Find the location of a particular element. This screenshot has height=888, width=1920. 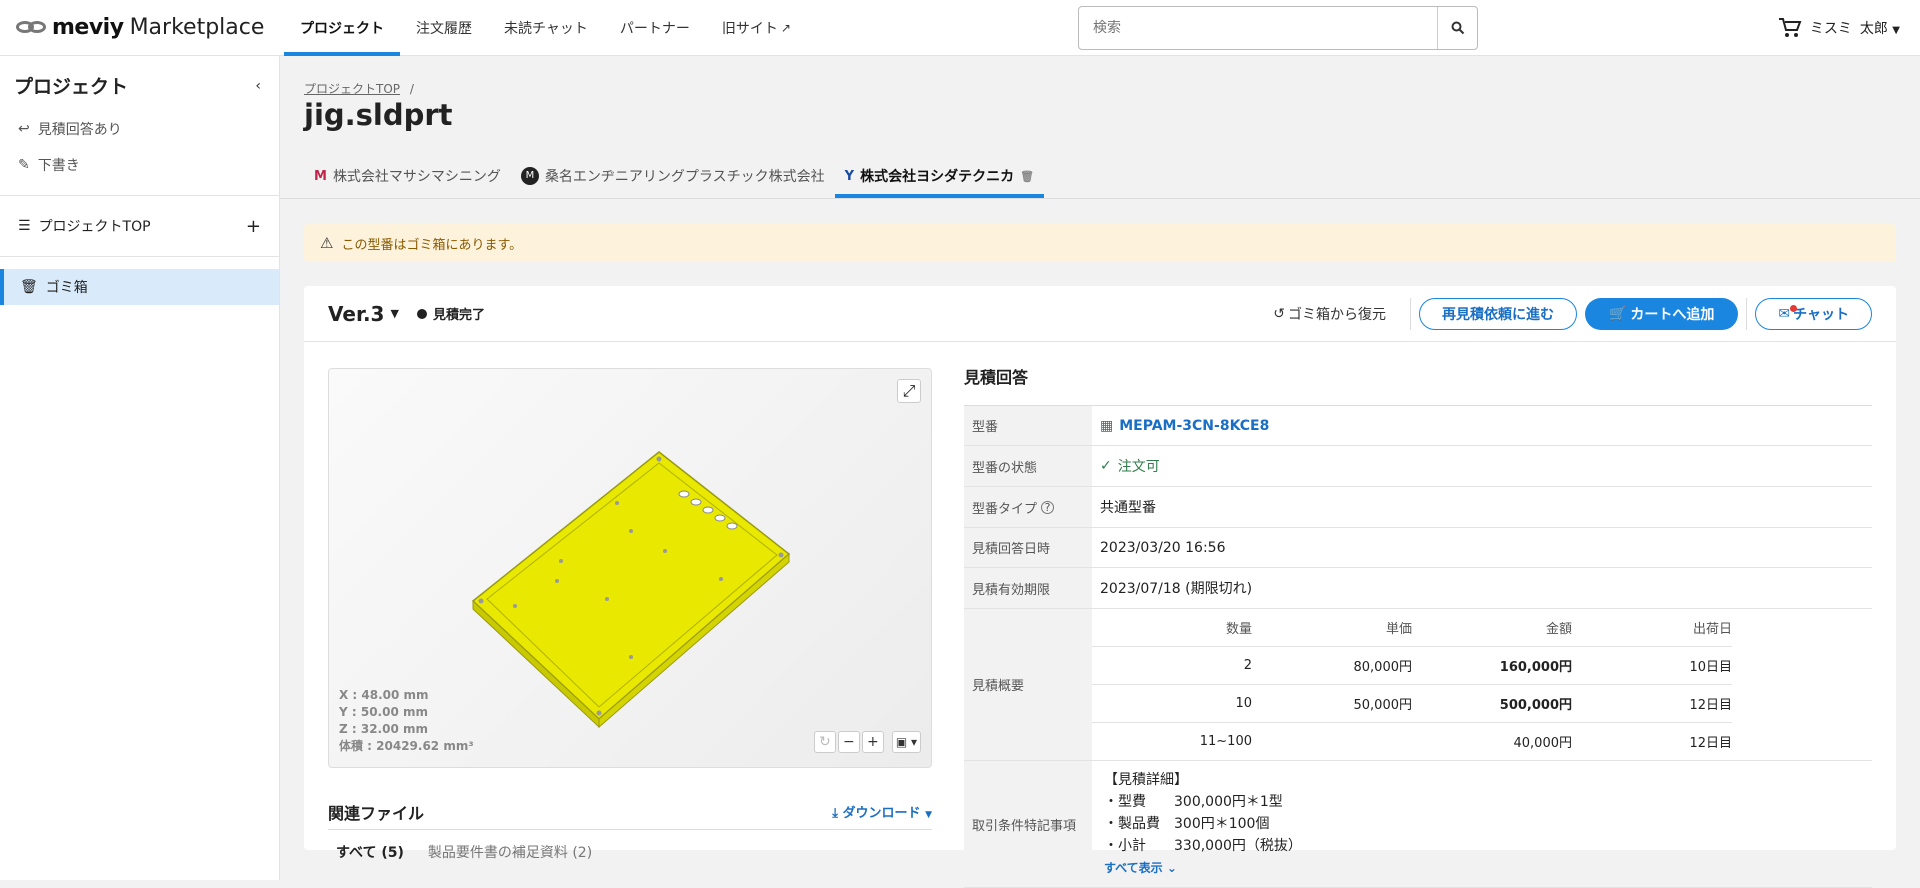

logo: meviy Marketplace is located at coordinates (150, 27).